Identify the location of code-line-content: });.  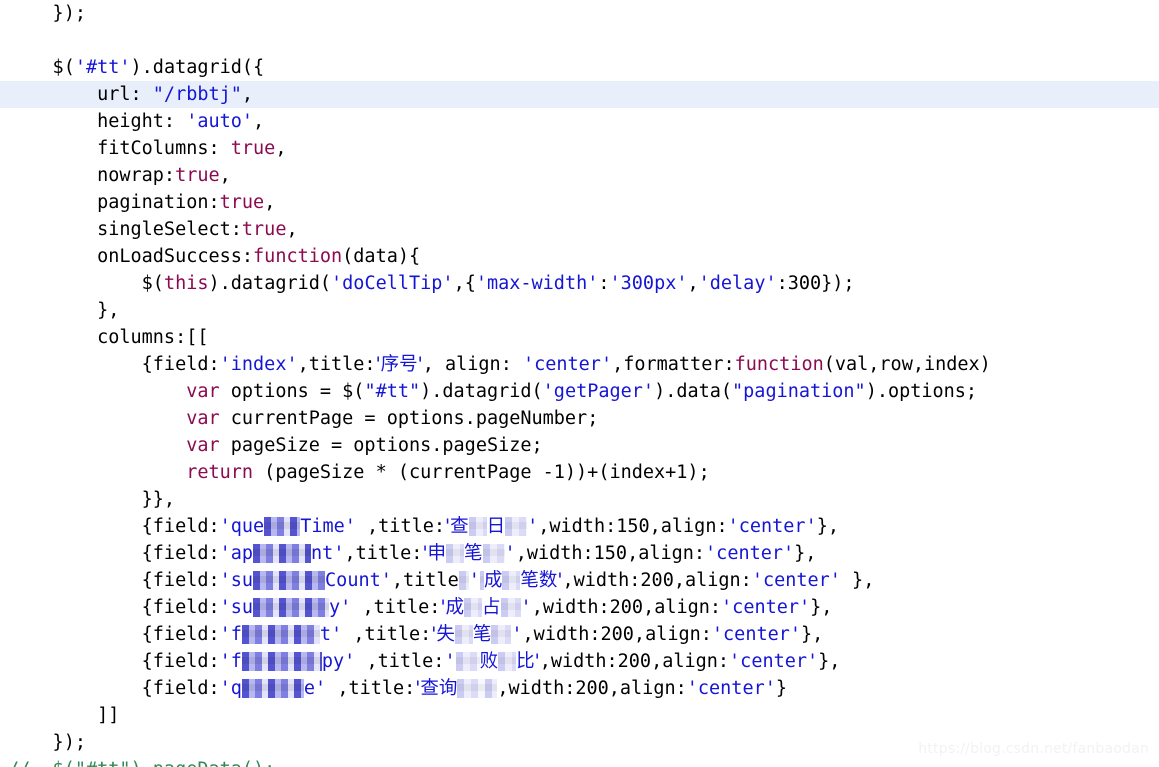
(579, 13).